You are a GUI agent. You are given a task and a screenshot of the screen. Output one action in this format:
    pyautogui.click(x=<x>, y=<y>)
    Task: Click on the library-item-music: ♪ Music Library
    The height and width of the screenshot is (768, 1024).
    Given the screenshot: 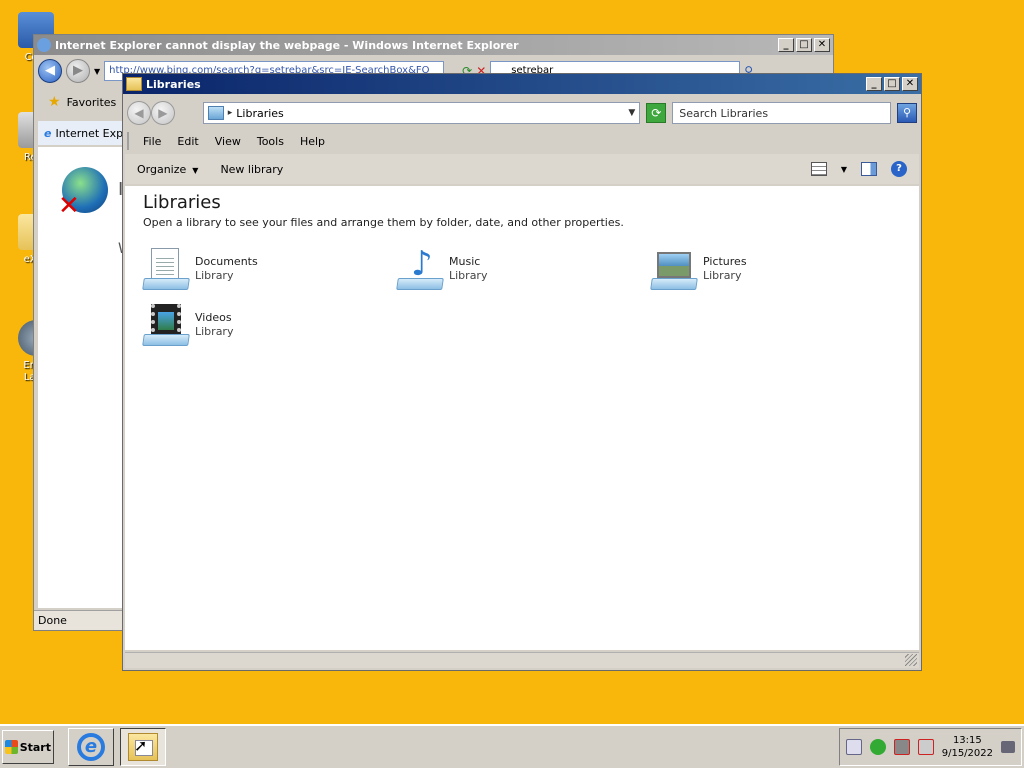 What is the action you would take?
    pyautogui.click(x=442, y=269)
    